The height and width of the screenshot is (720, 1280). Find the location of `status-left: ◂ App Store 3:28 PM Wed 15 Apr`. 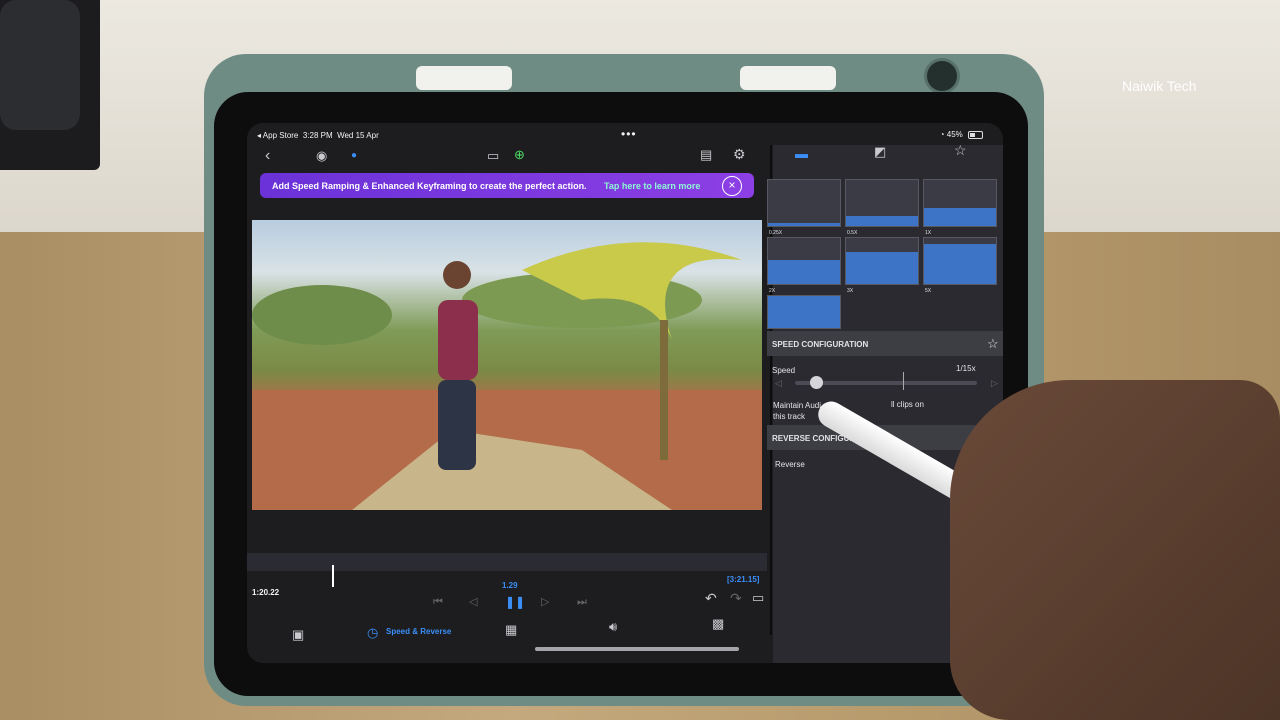

status-left: ◂ App Store 3:28 PM Wed 15 Apr is located at coordinates (318, 135).